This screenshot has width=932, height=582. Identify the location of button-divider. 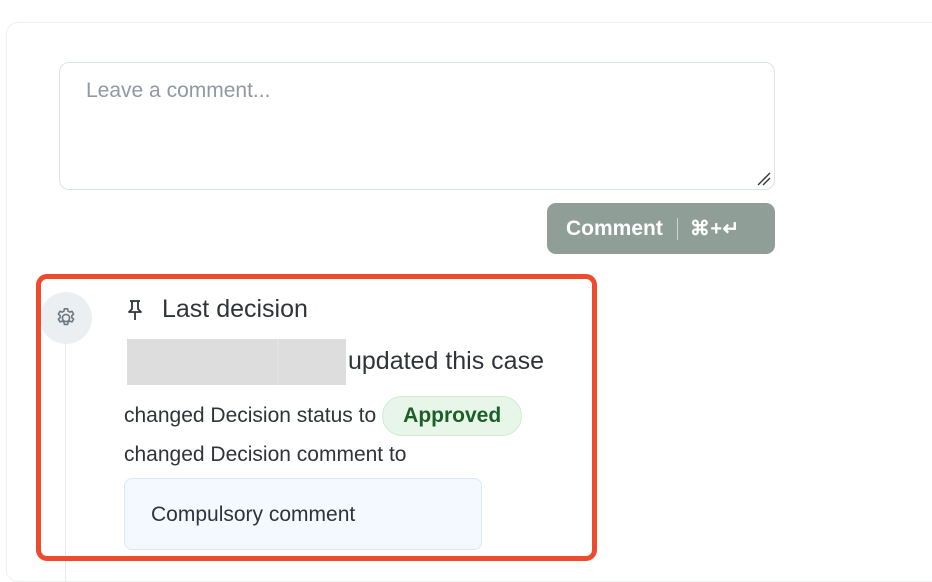
(677, 228).